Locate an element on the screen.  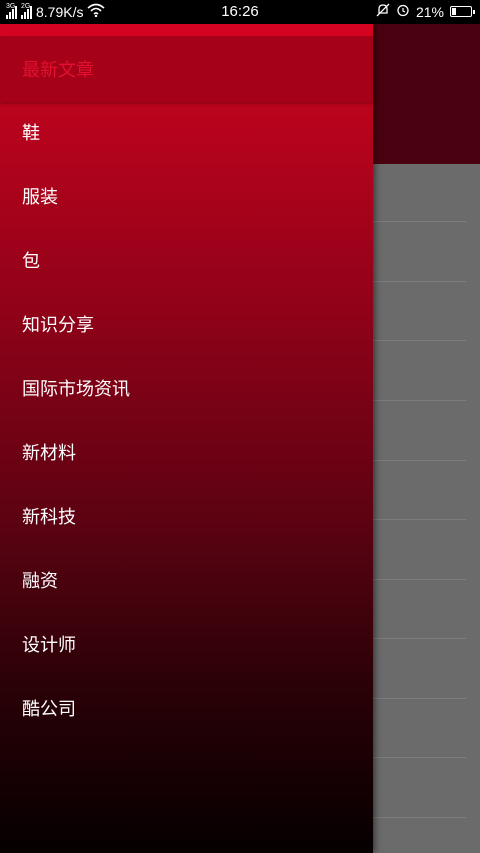
drawer-item-new-materials: 新材料 is located at coordinates (186, 454).